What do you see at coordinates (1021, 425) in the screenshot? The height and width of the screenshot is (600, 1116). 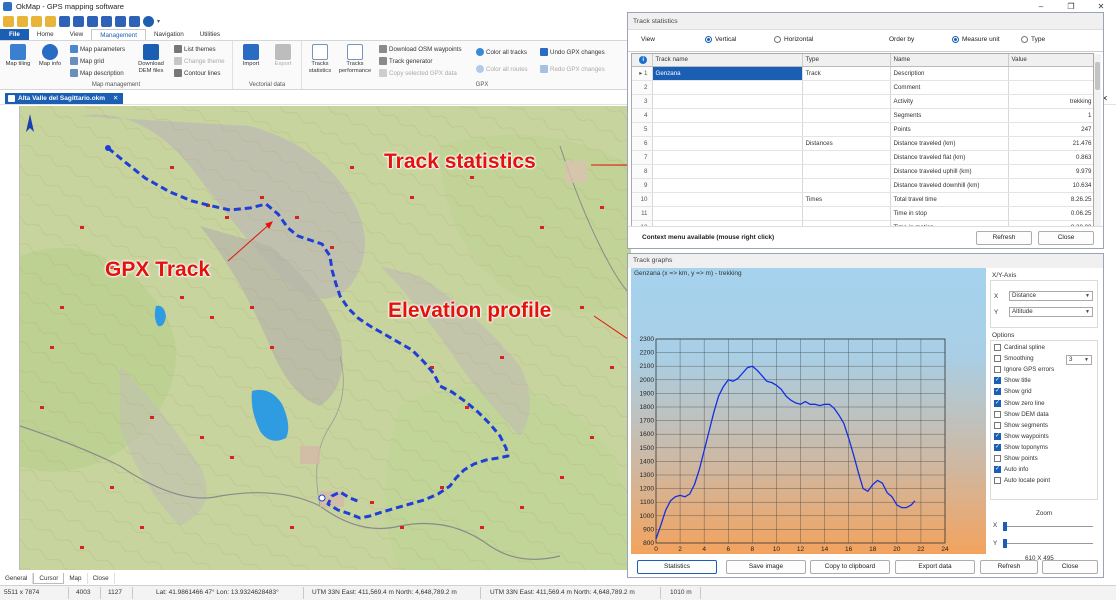 I see `option-show-segments: Show segments` at bounding box center [1021, 425].